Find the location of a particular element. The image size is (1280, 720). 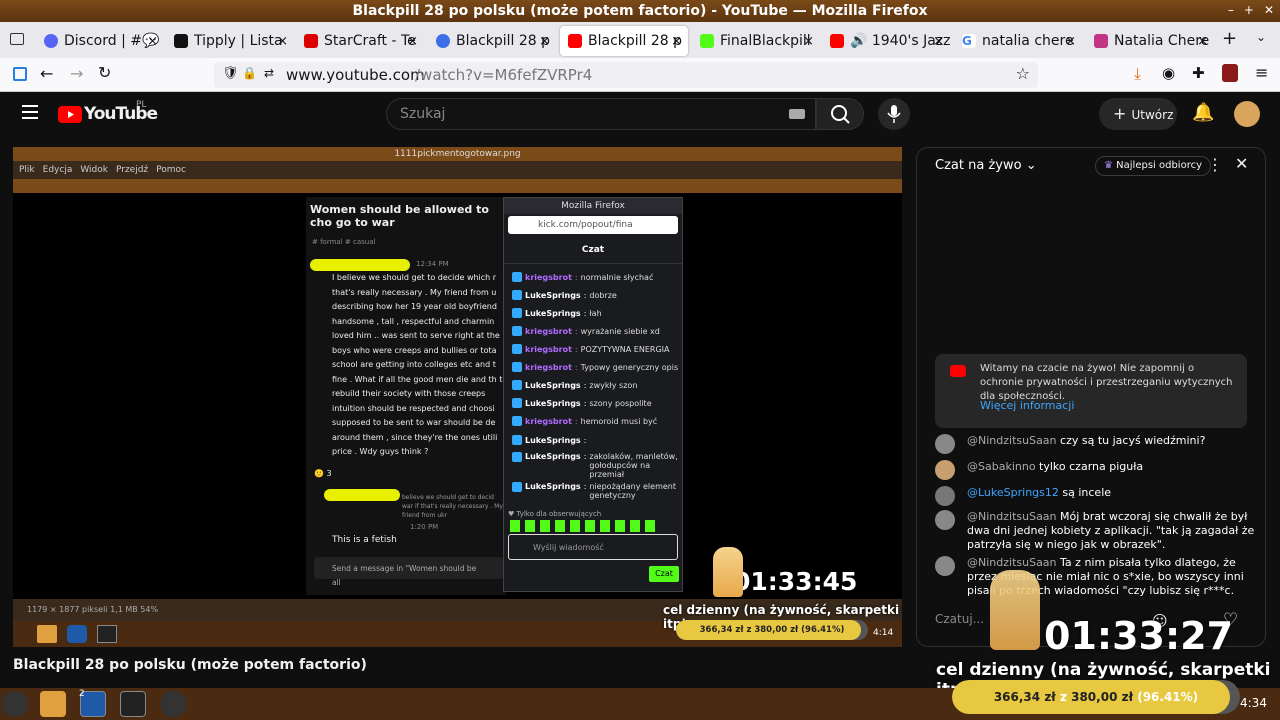

more-options-icon: ⋮ is located at coordinates (1215, 164).